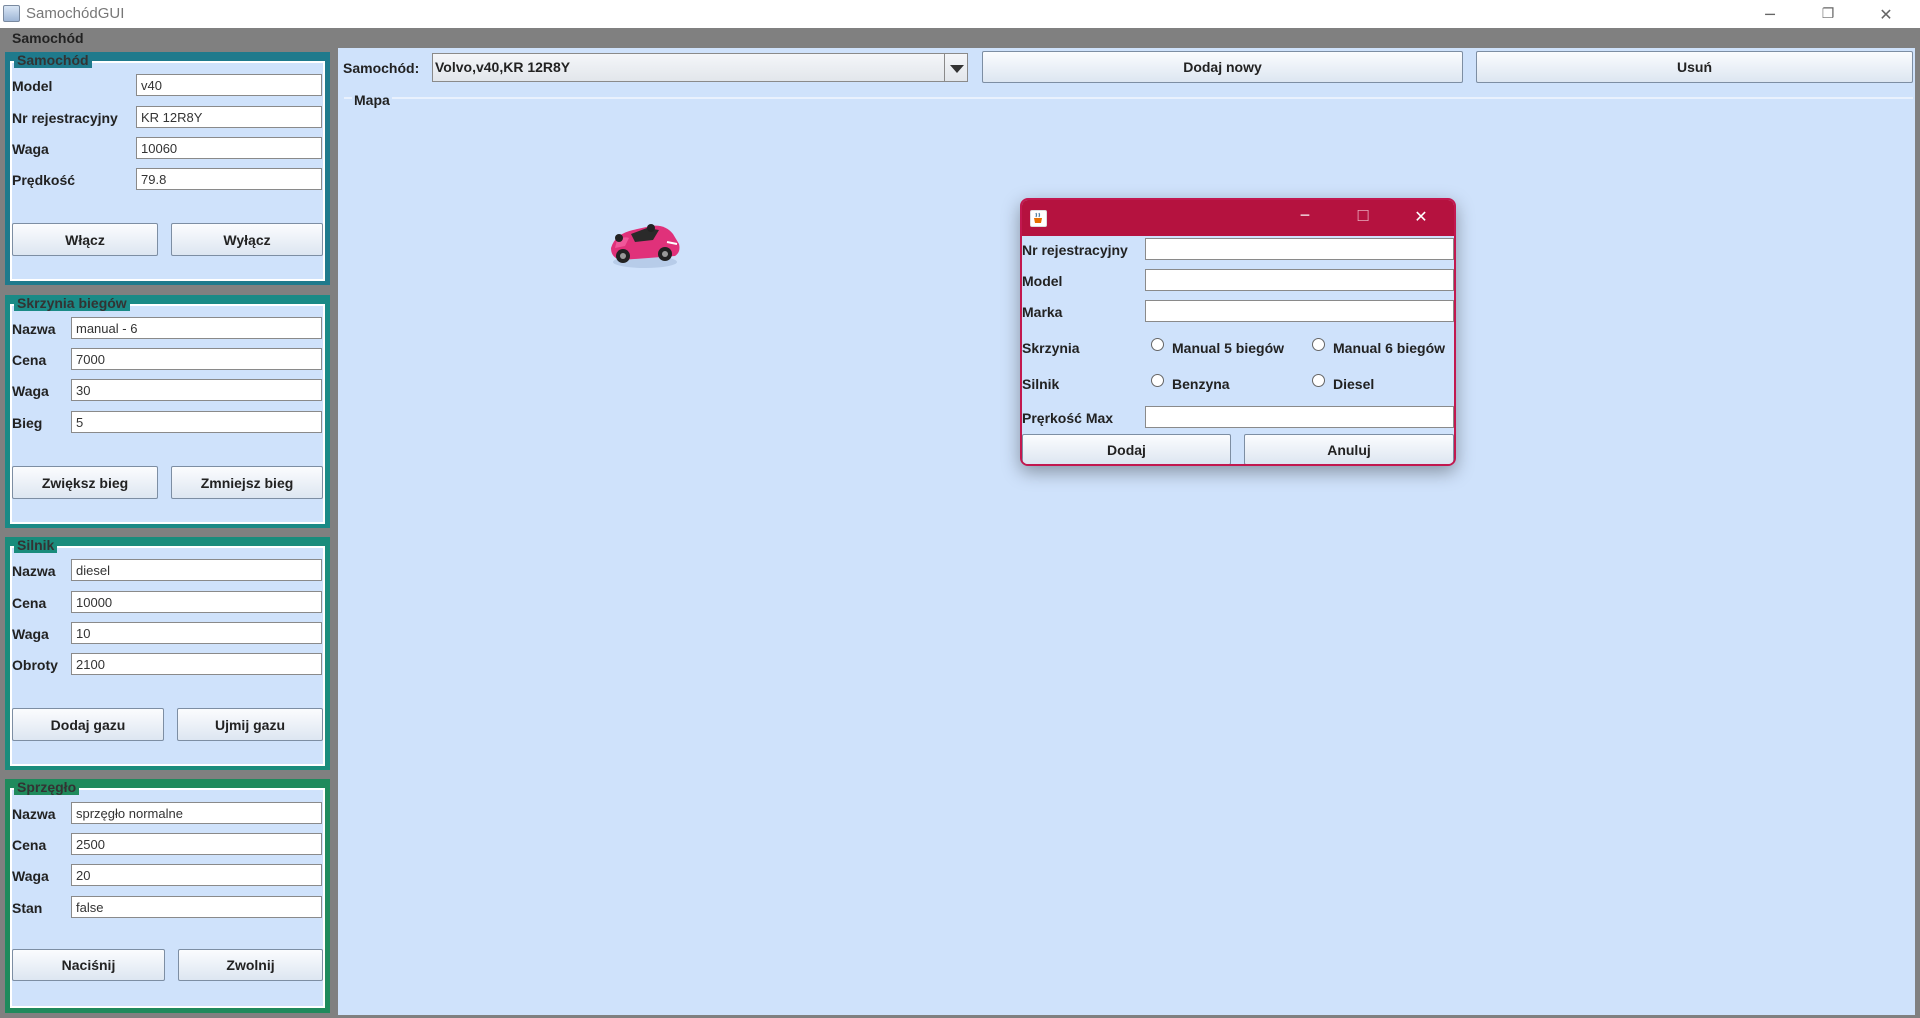  Describe the element at coordinates (196, 813) in the screenshot. I see `sprzeglo-nazwa-field: sprzęgło normalne` at that location.